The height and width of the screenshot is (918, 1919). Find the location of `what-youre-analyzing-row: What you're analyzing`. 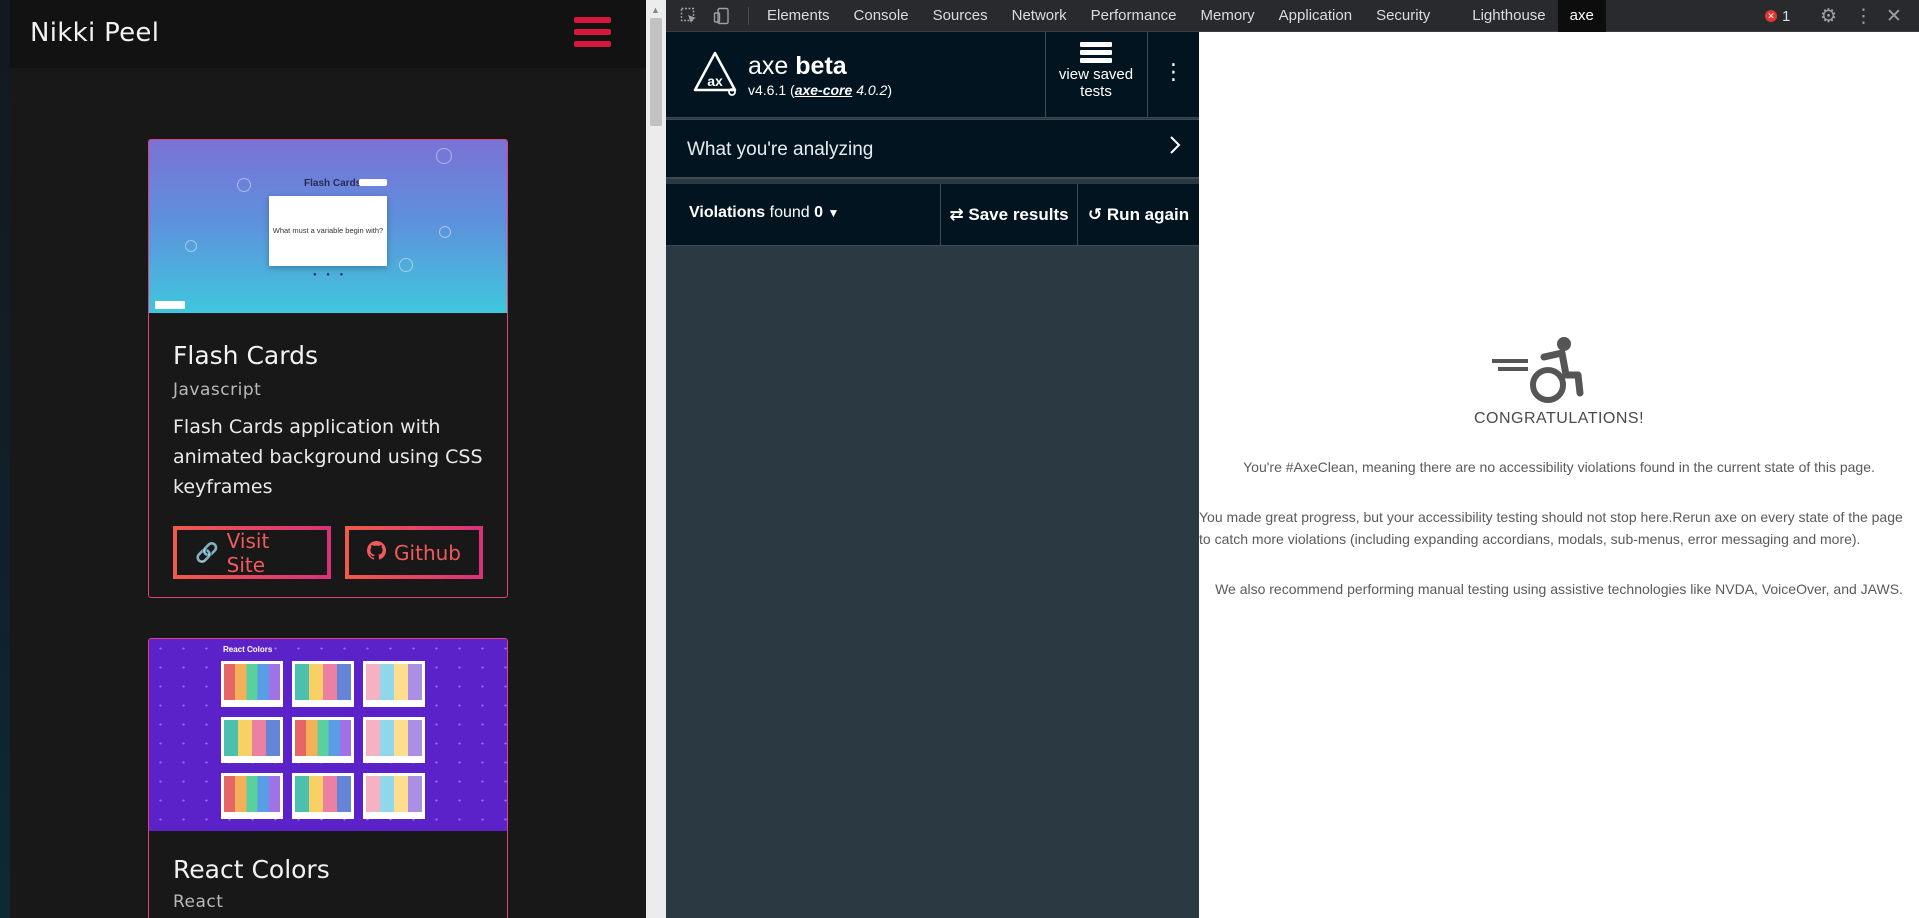

what-youre-analyzing-row: What you're analyzing is located at coordinates (932, 149).